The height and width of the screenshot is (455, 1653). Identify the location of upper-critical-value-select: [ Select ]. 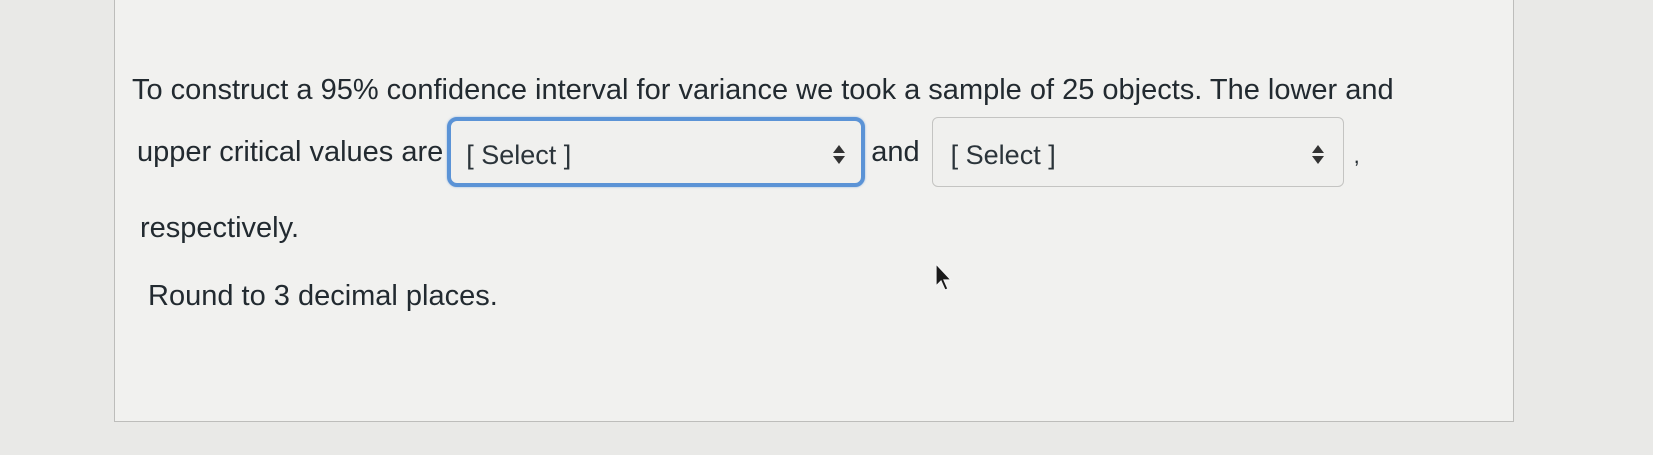
(1137, 152).